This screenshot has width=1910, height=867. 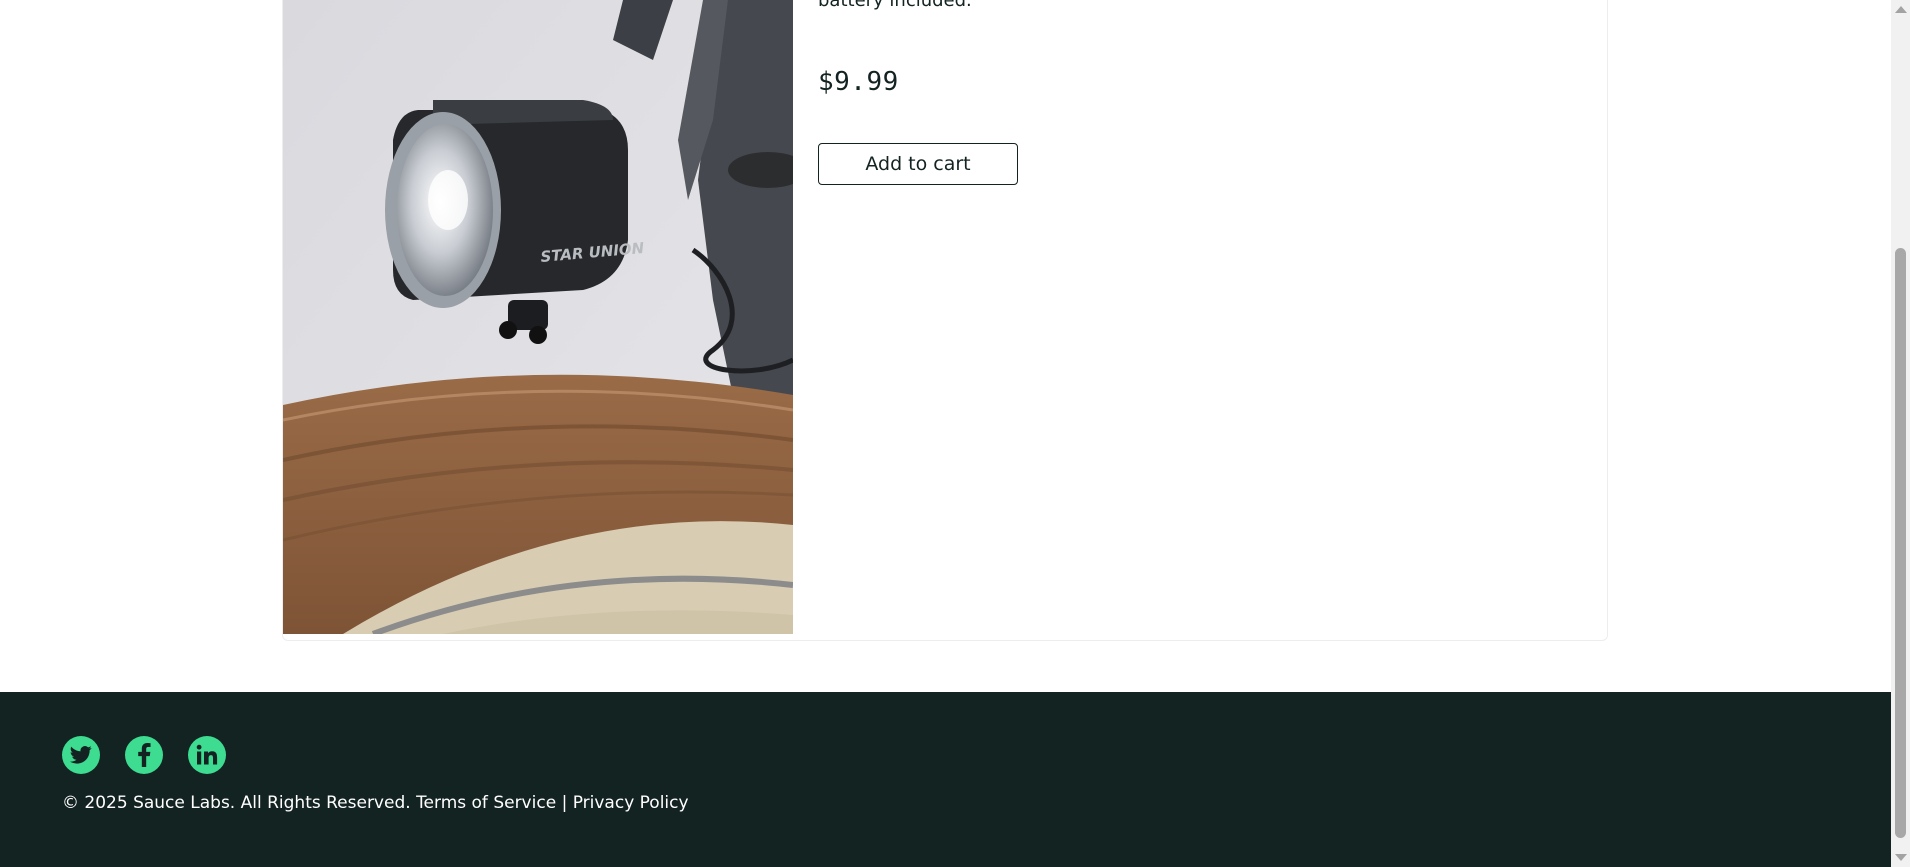 I want to click on linkedin-link, so click(x=207, y=755).